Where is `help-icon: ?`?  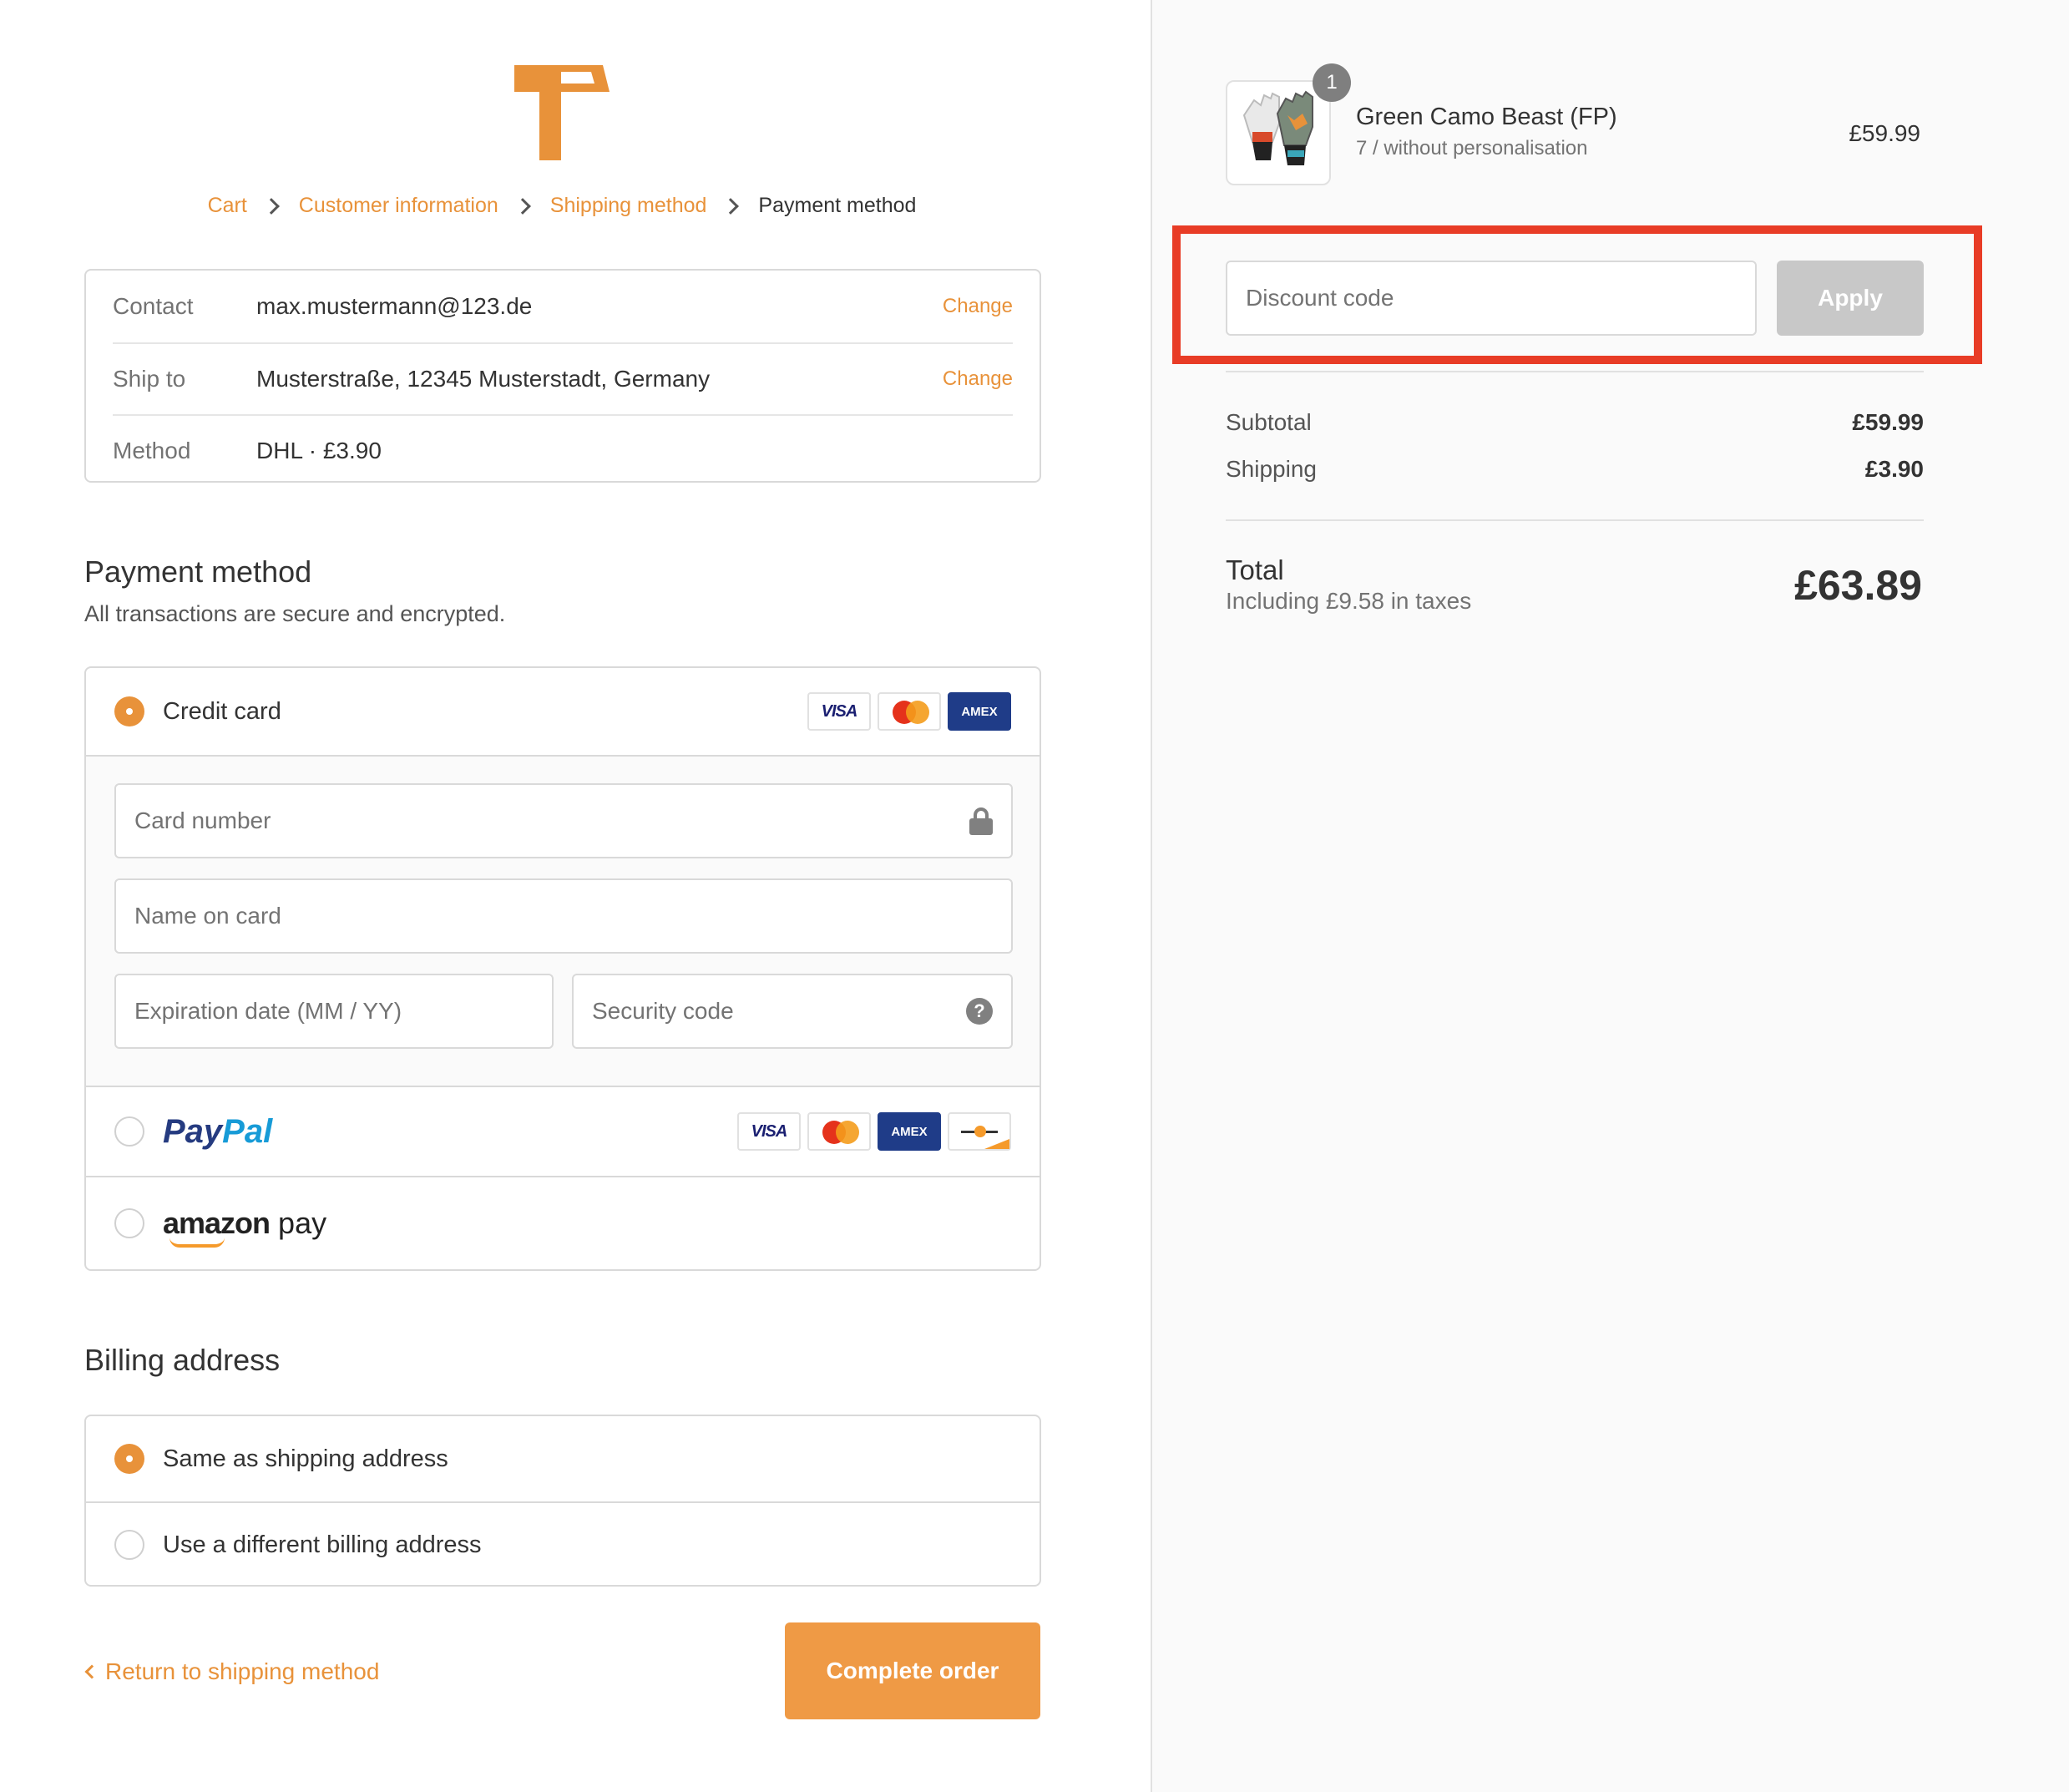
help-icon: ? is located at coordinates (980, 1011).